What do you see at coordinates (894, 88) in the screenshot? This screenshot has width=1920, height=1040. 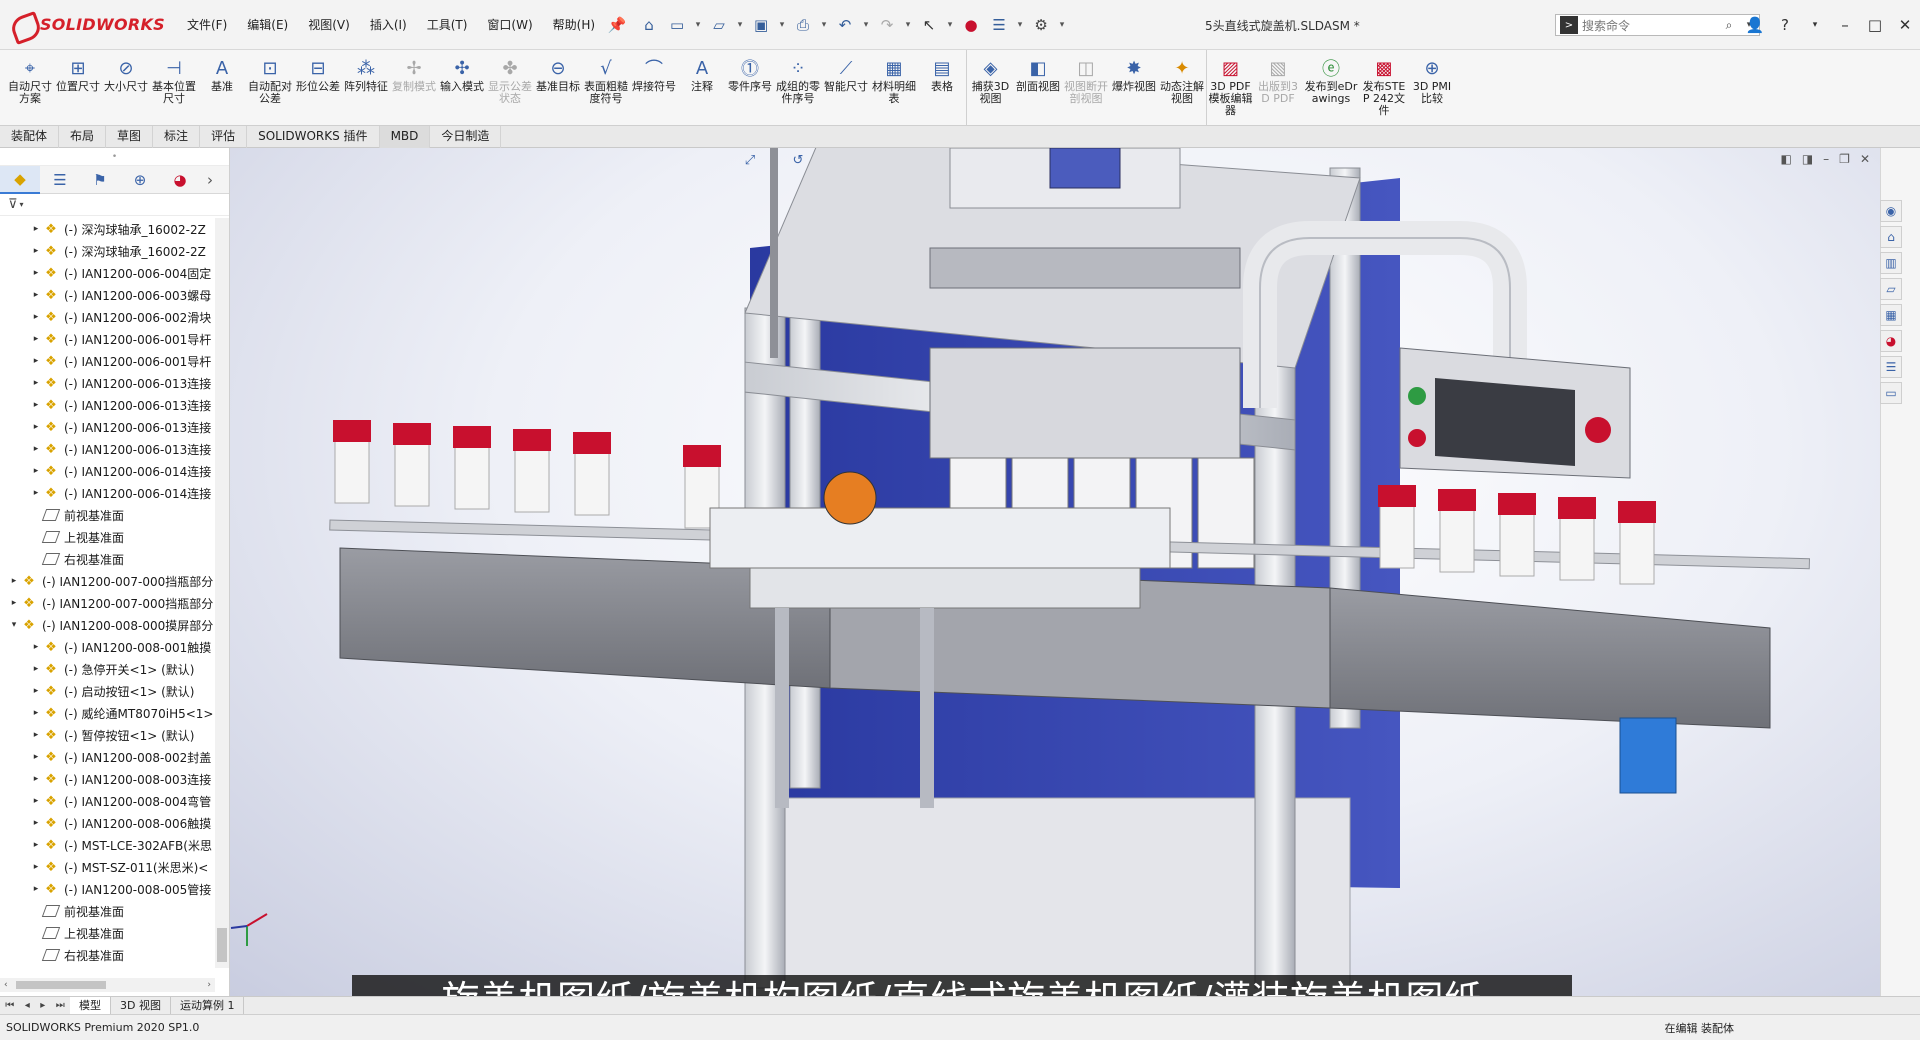 I see `ribbon-bill-of-materials-button: ▦ 材料明细表` at bounding box center [894, 88].